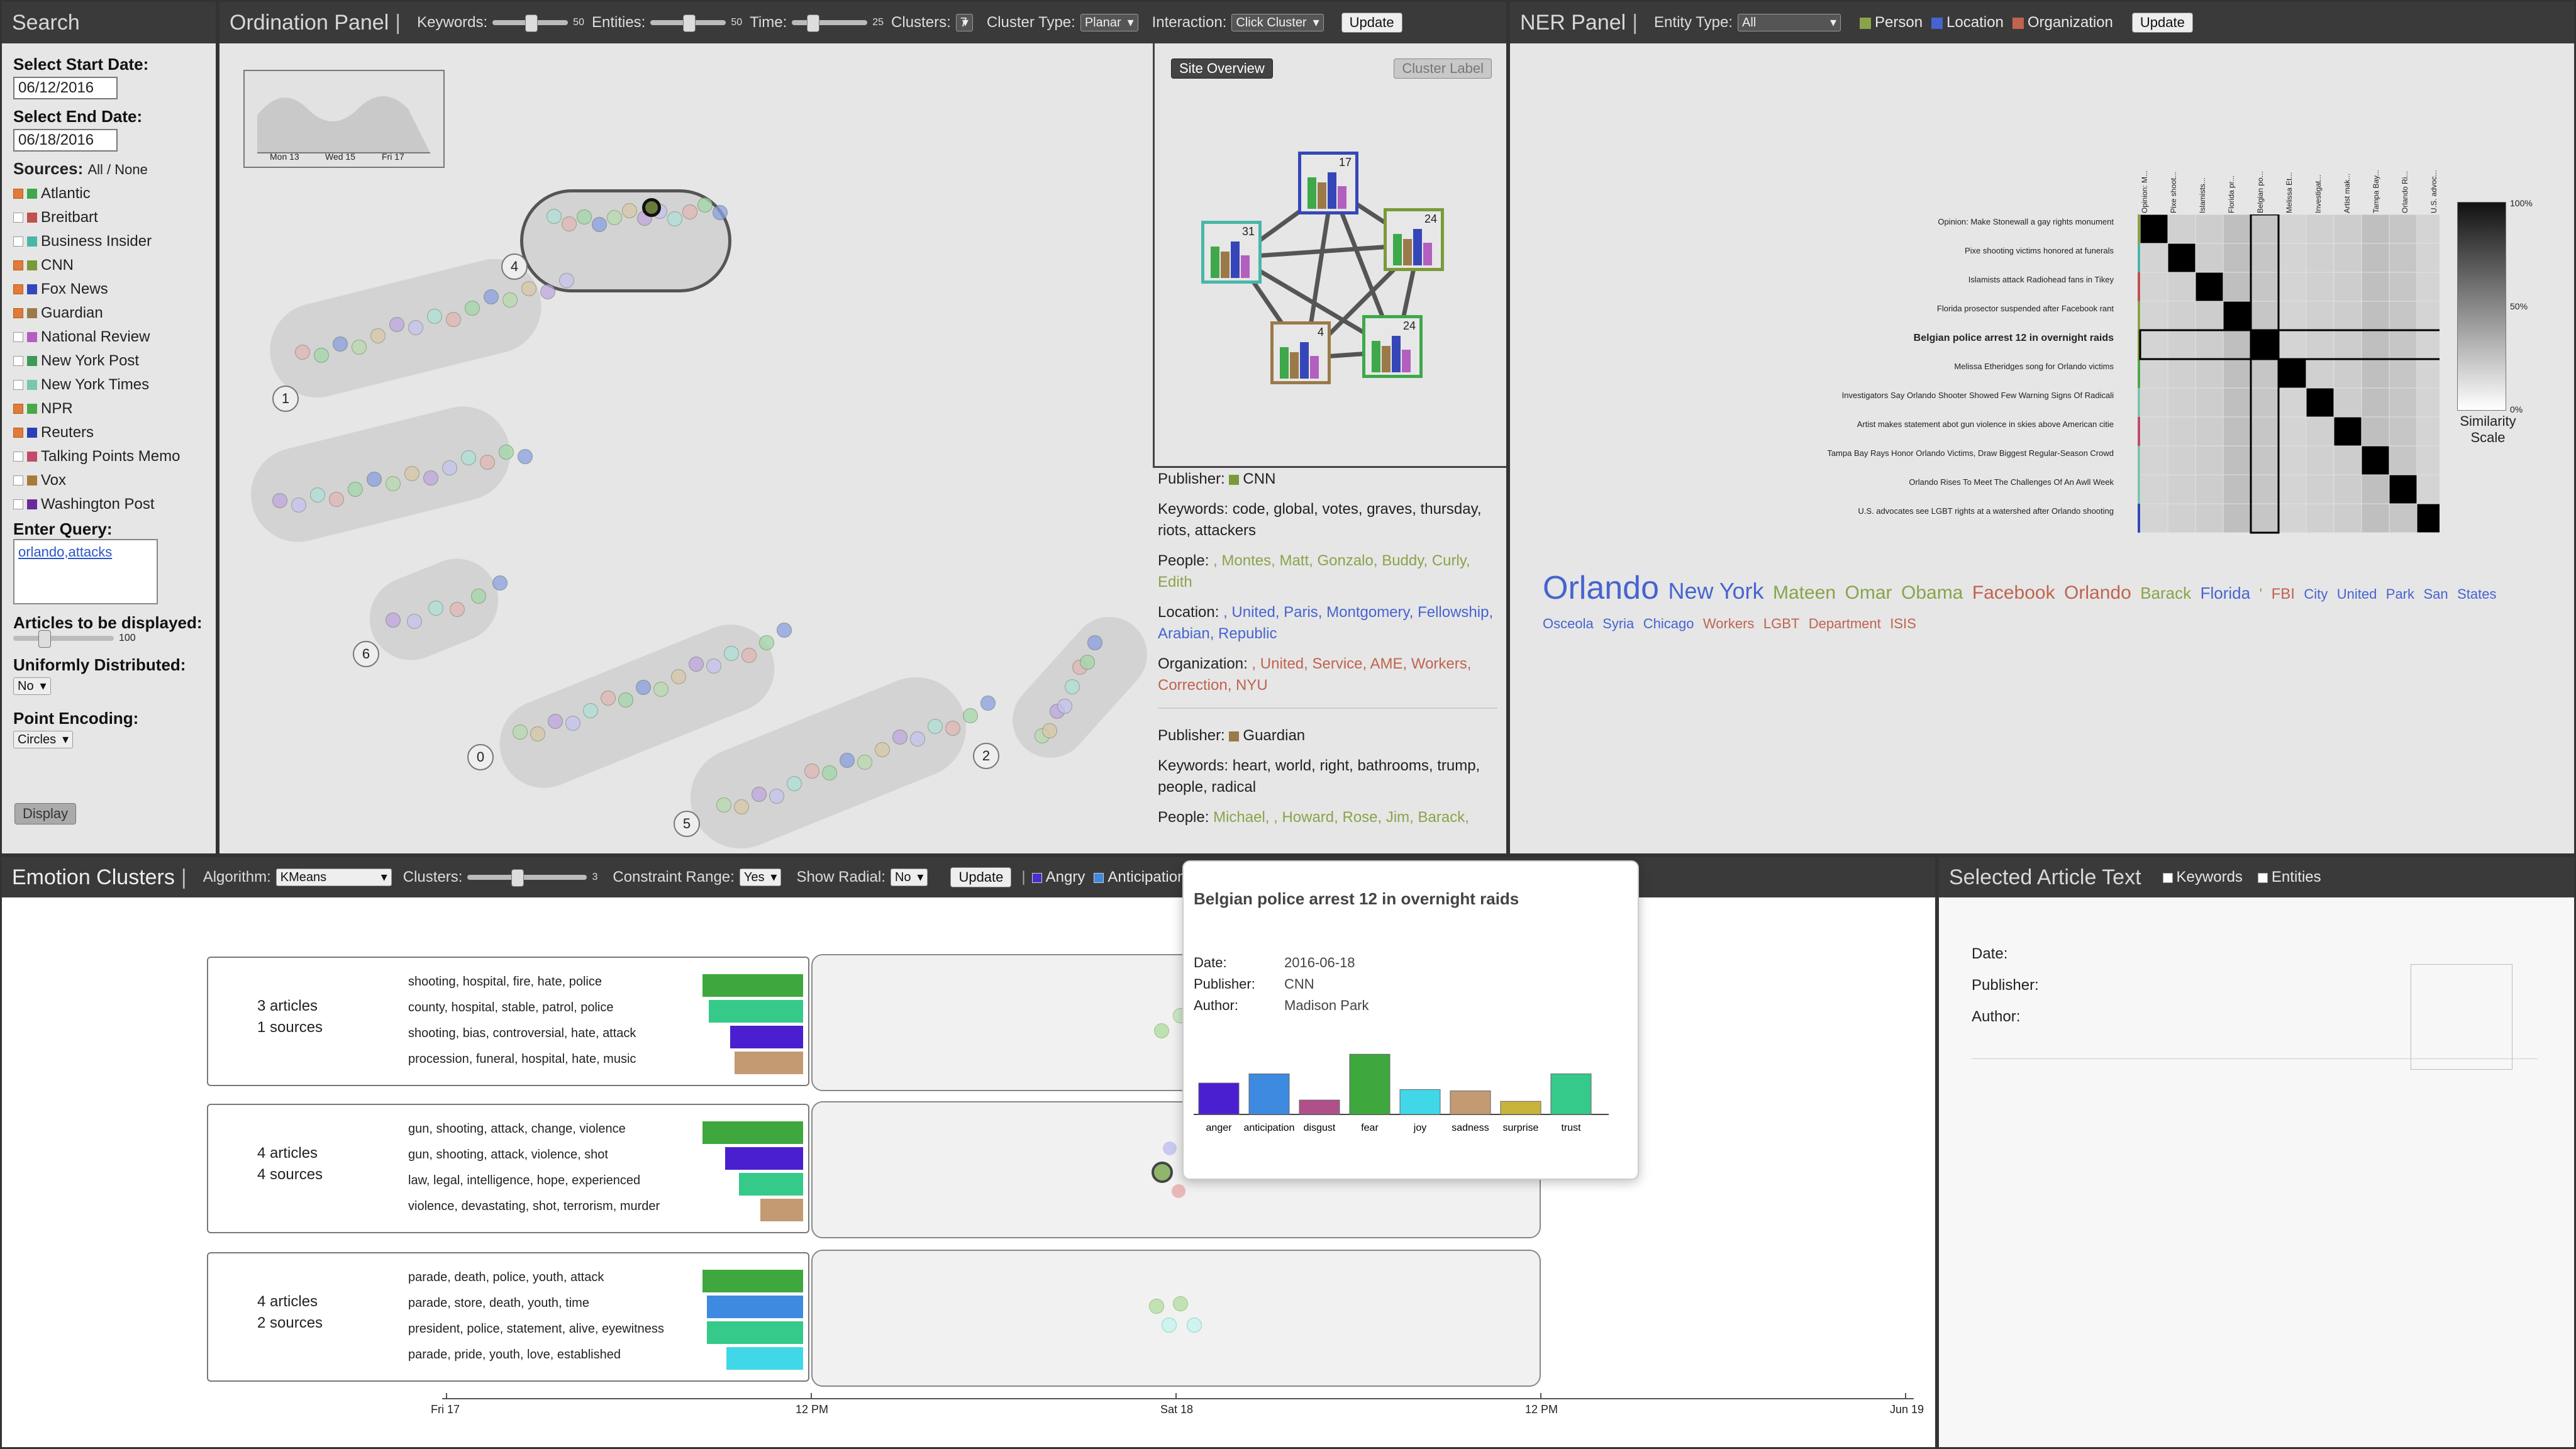  What do you see at coordinates (1194, 1325) in the screenshot?
I see `track-point` at bounding box center [1194, 1325].